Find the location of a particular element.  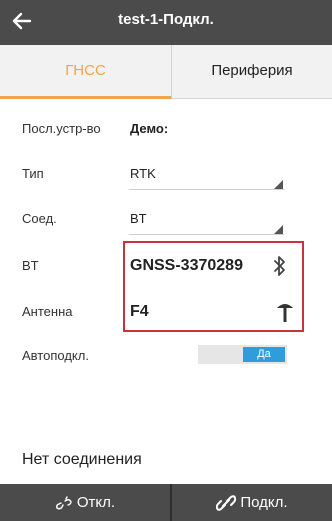

autoconnect-toggle: Да is located at coordinates (242, 354).